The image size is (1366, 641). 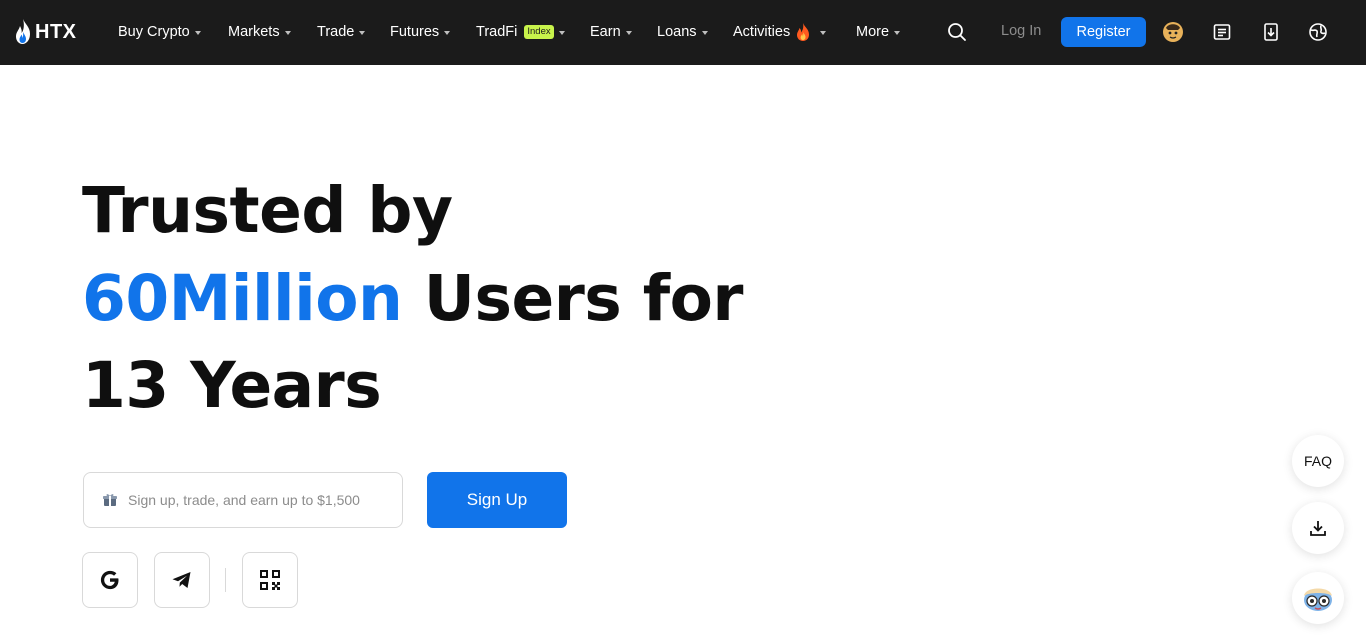 I want to click on orders-button, so click(x=1222, y=32).